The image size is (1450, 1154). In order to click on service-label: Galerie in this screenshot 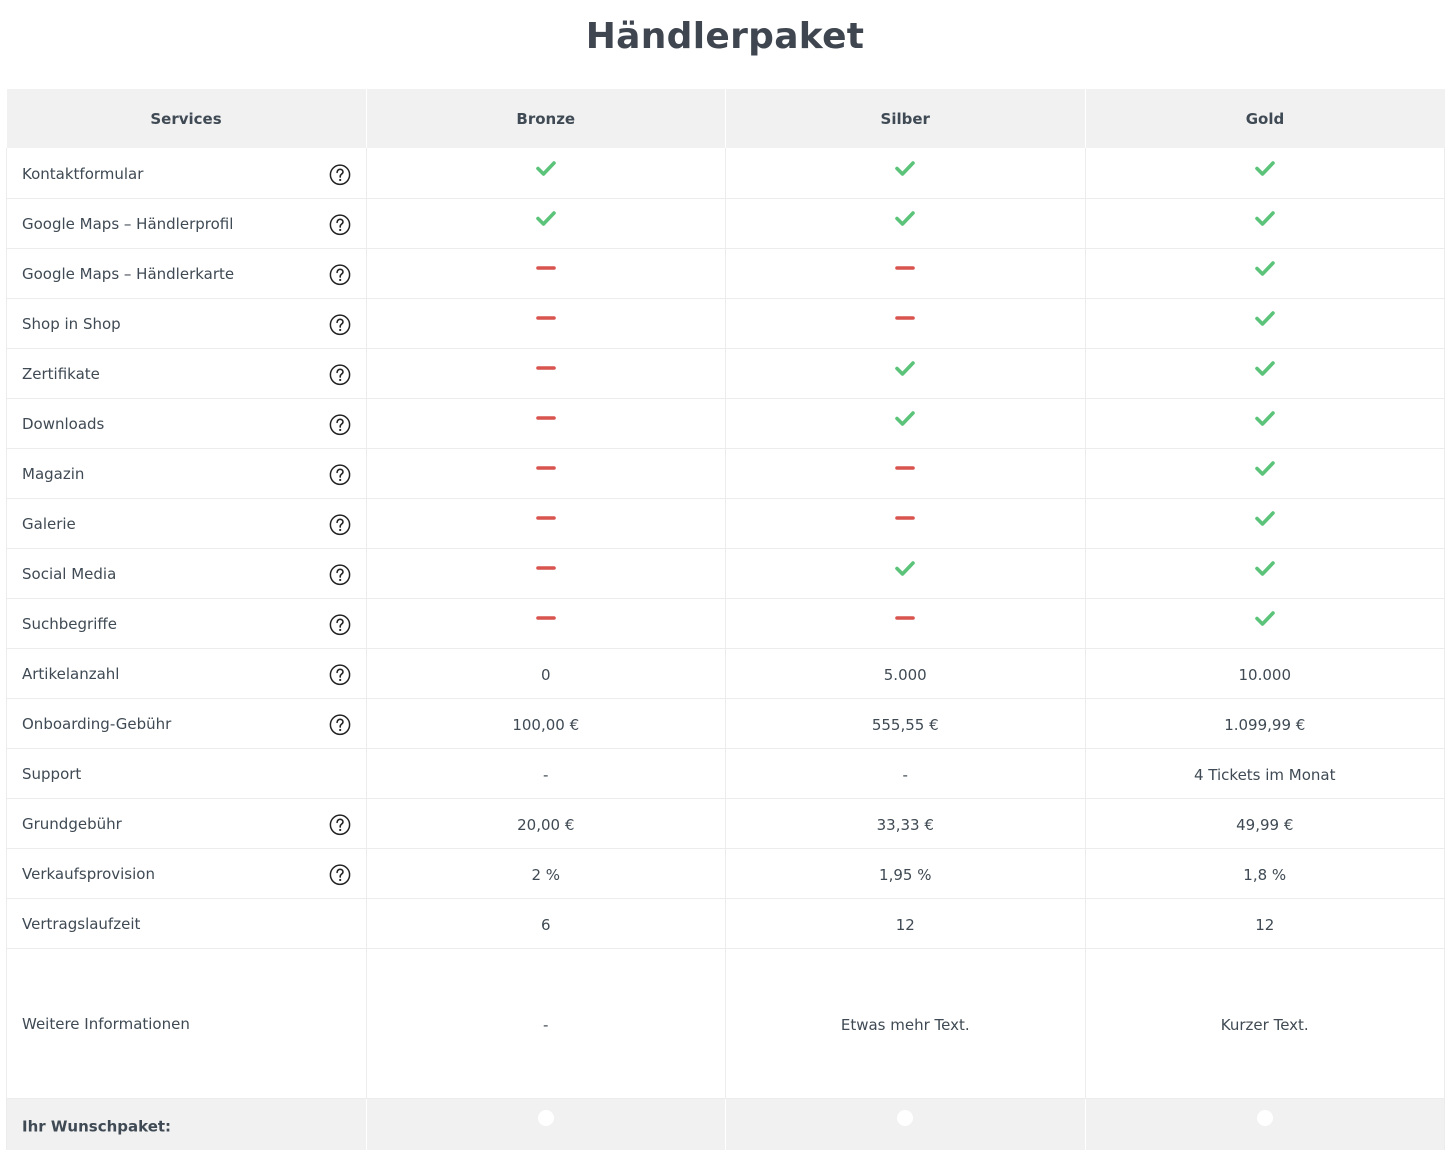, I will do `click(49, 523)`.